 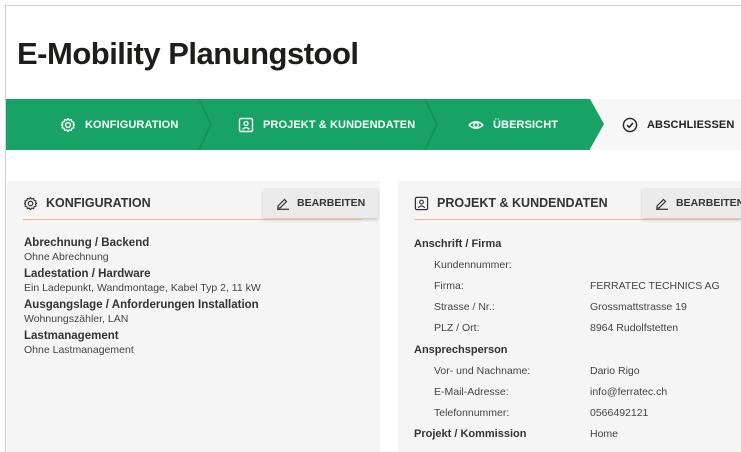 I want to click on info-value: 0566492121, so click(x=619, y=413).